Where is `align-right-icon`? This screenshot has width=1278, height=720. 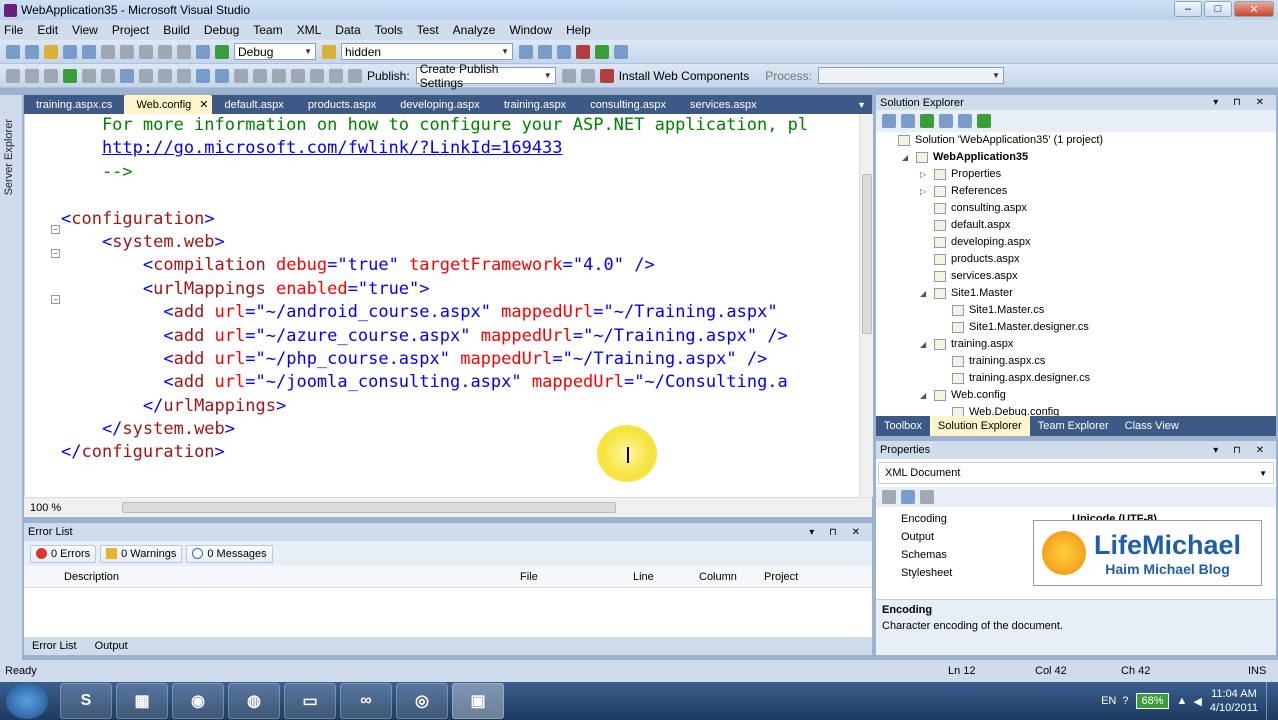
align-right-icon is located at coordinates (222, 75).